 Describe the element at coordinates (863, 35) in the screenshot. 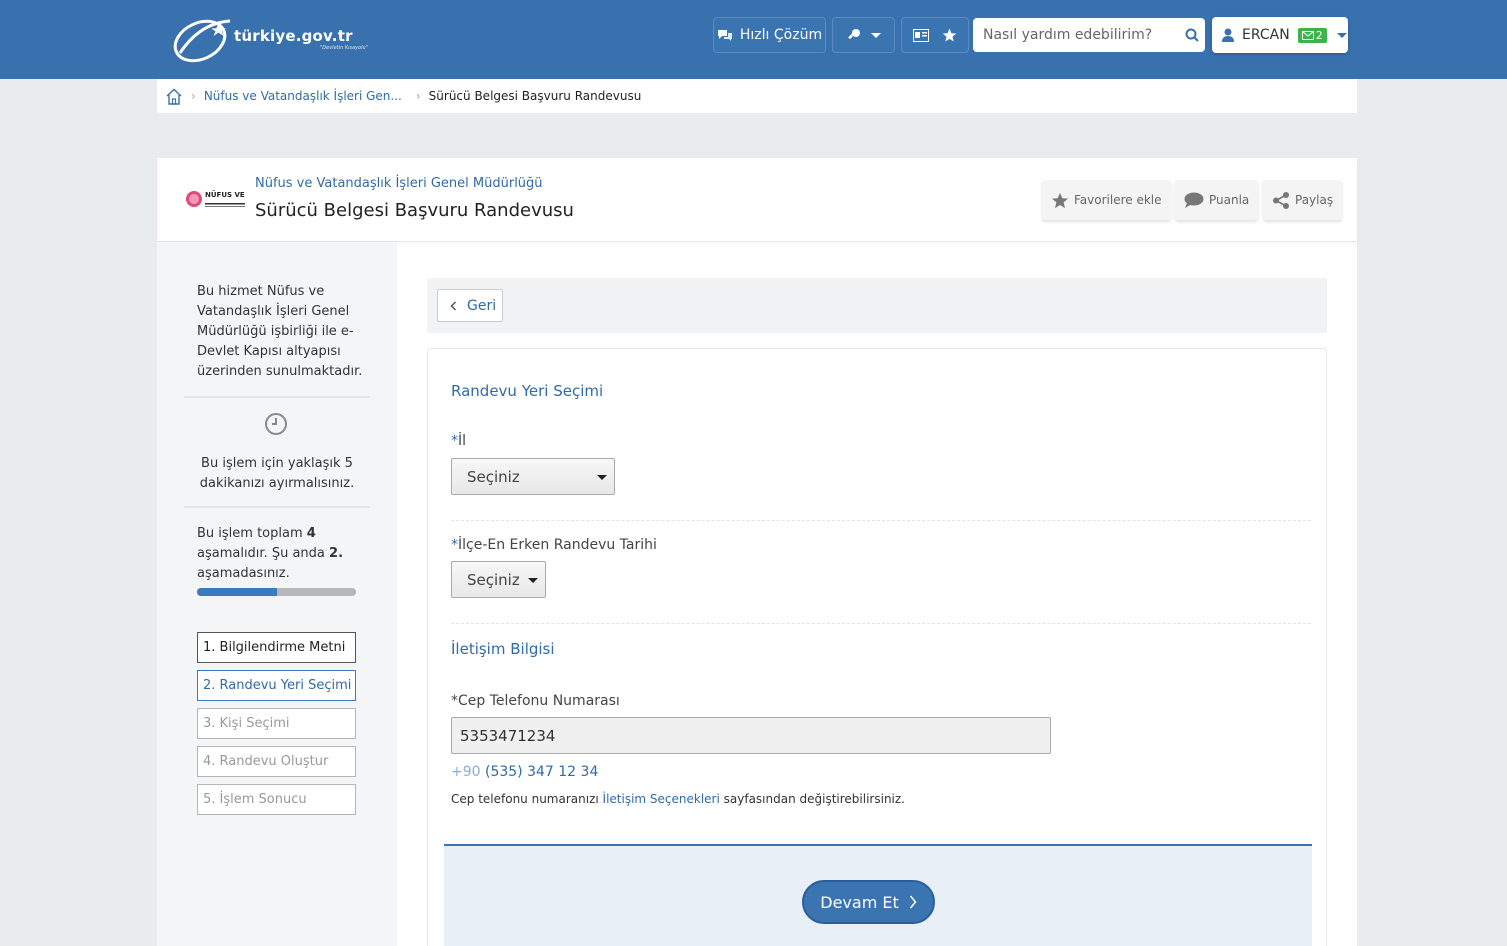

I see `key-menu-button` at that location.